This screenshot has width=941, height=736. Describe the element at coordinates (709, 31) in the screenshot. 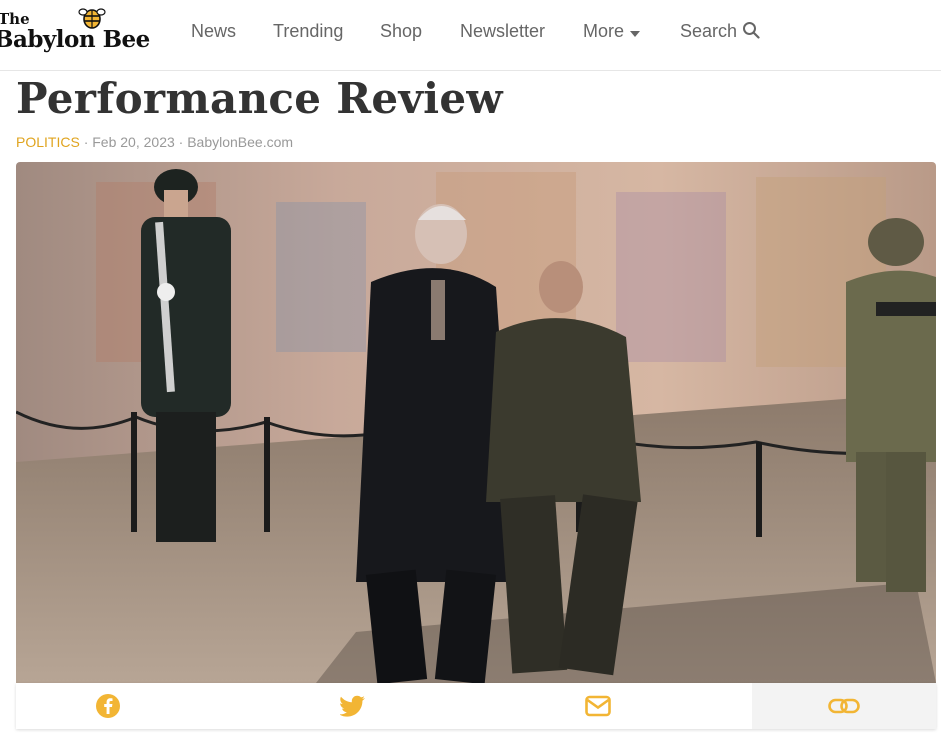

I see `nav-search-label: Search` at that location.